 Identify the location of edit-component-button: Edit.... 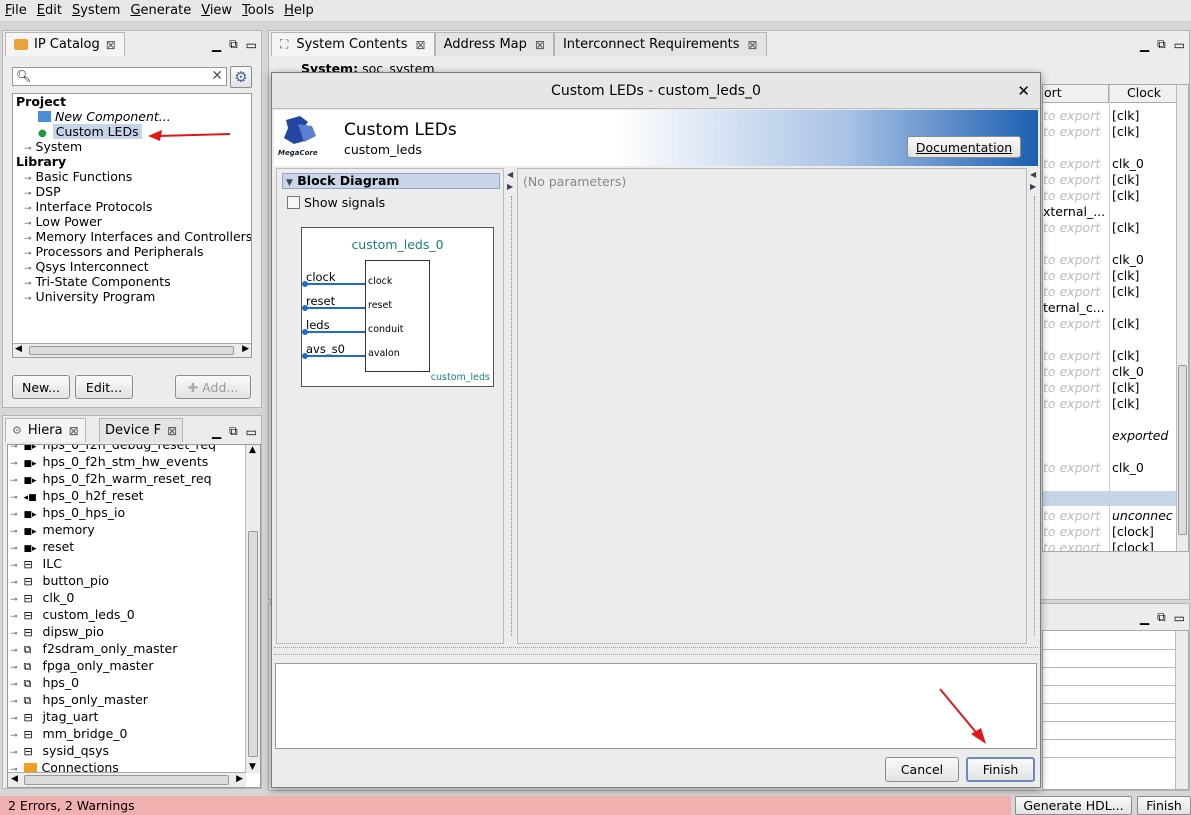
(104, 387).